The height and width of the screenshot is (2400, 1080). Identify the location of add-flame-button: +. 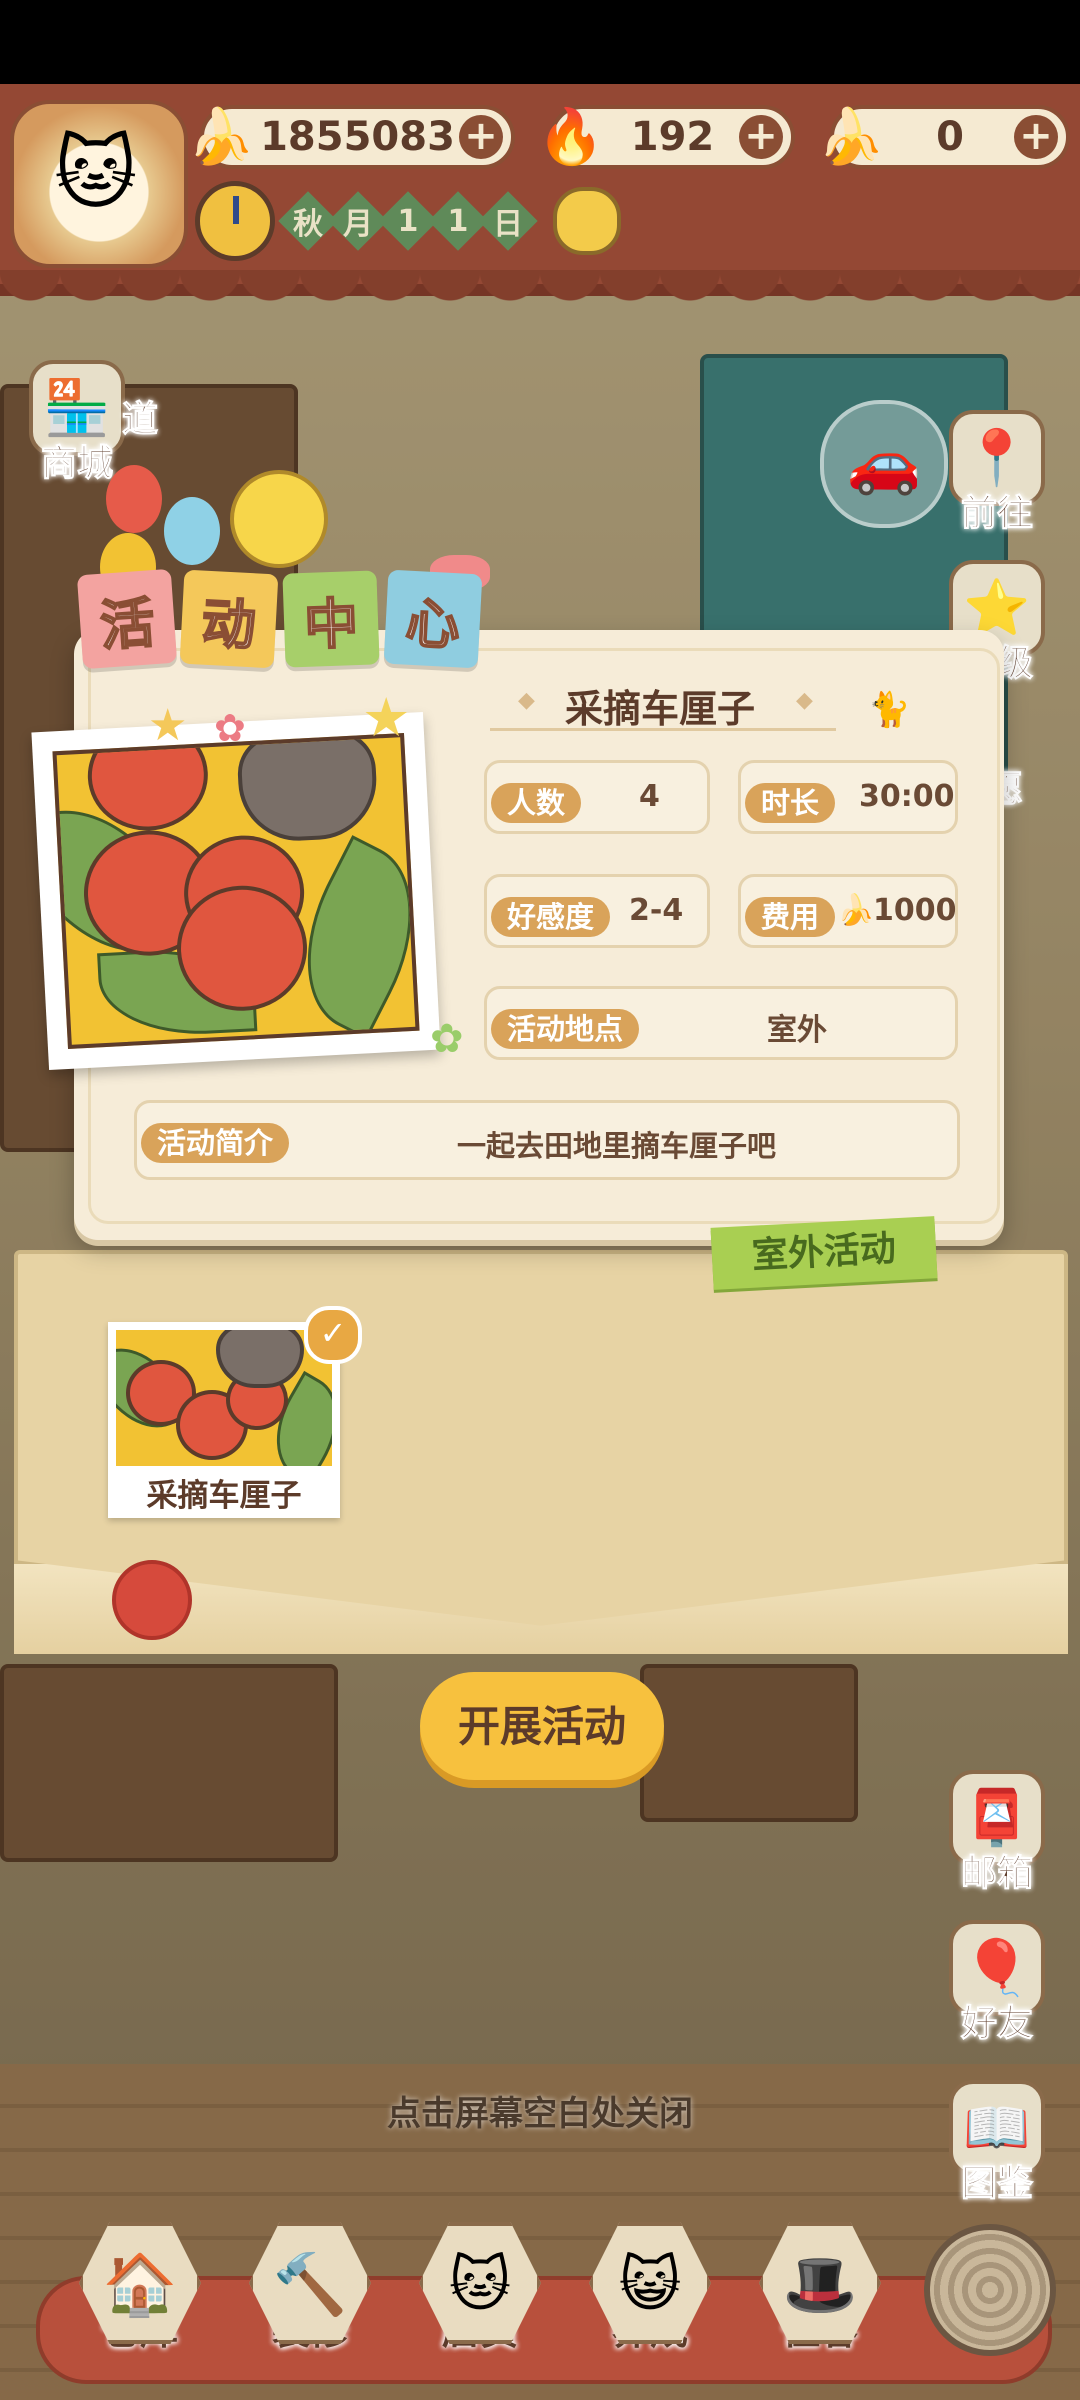
(761, 137).